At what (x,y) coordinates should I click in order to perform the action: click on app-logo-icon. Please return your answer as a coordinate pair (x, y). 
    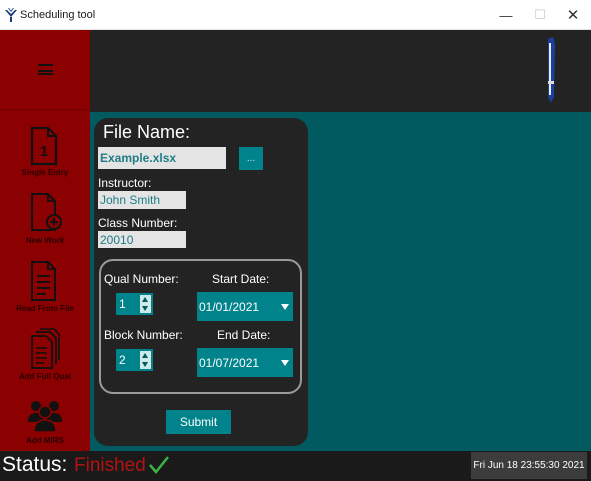
    Looking at the image, I should click on (11, 15).